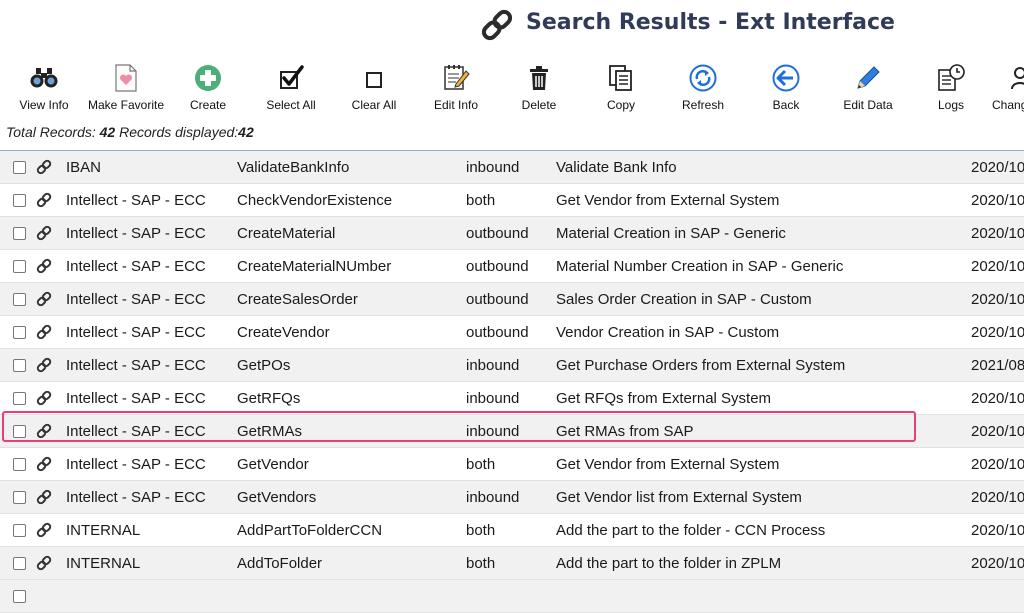 The image size is (1024, 613). I want to click on refresh-button: Refresh, so click(703, 87).